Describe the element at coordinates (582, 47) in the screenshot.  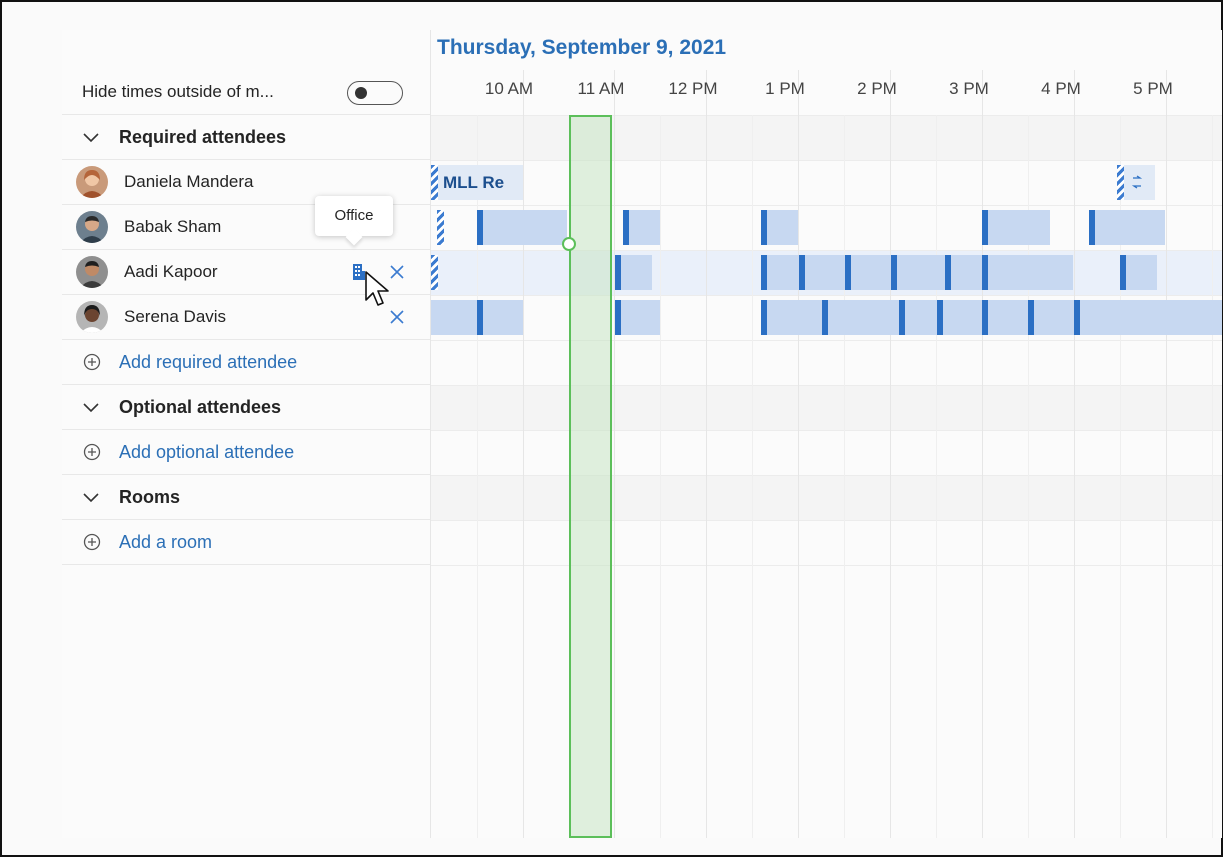
I see `date-header: Thursday, September 9, 2021` at that location.